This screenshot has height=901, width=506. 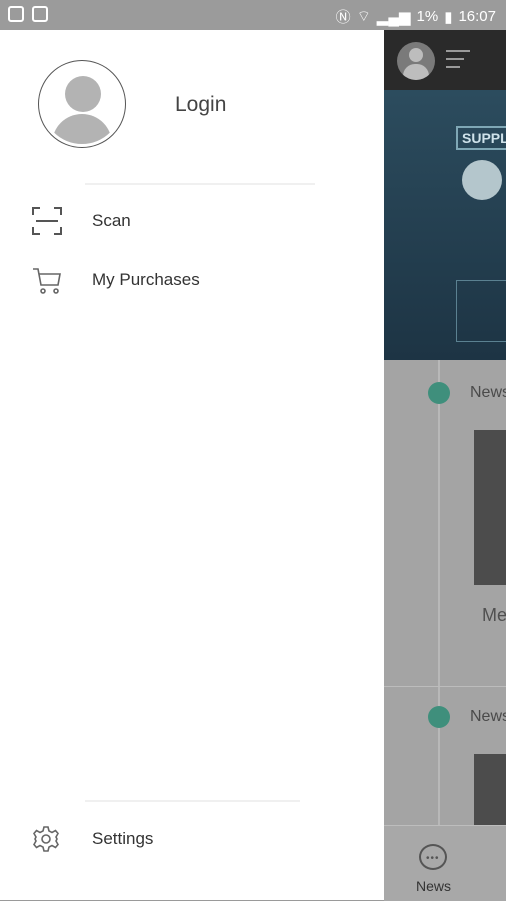 I want to click on menu-item-my-purchases: My Purchases, so click(x=192, y=280).